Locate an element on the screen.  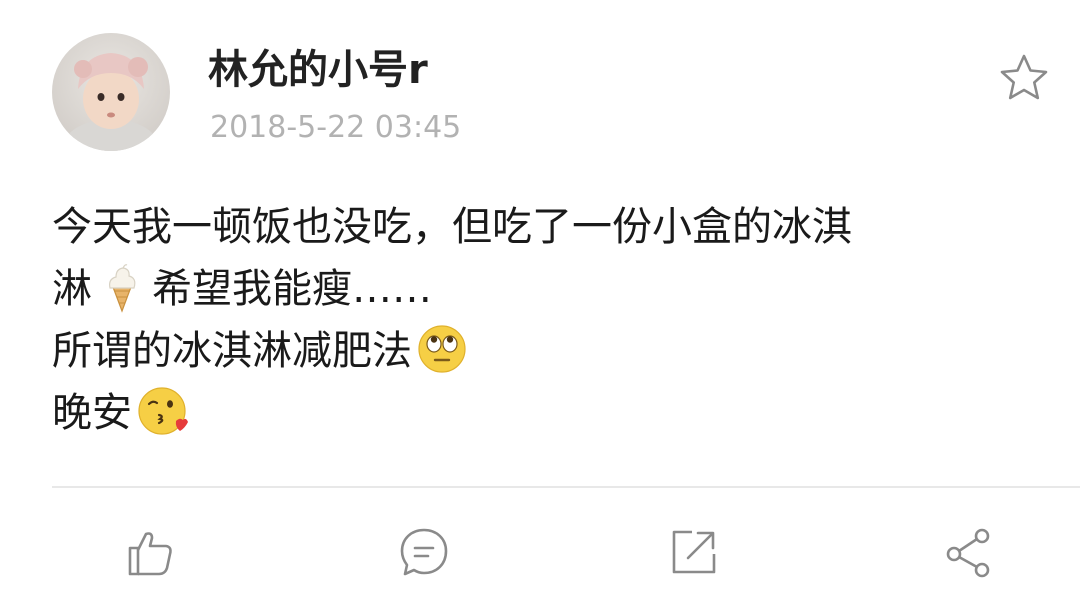
post-line: 晚安 is located at coordinates (552, 413).